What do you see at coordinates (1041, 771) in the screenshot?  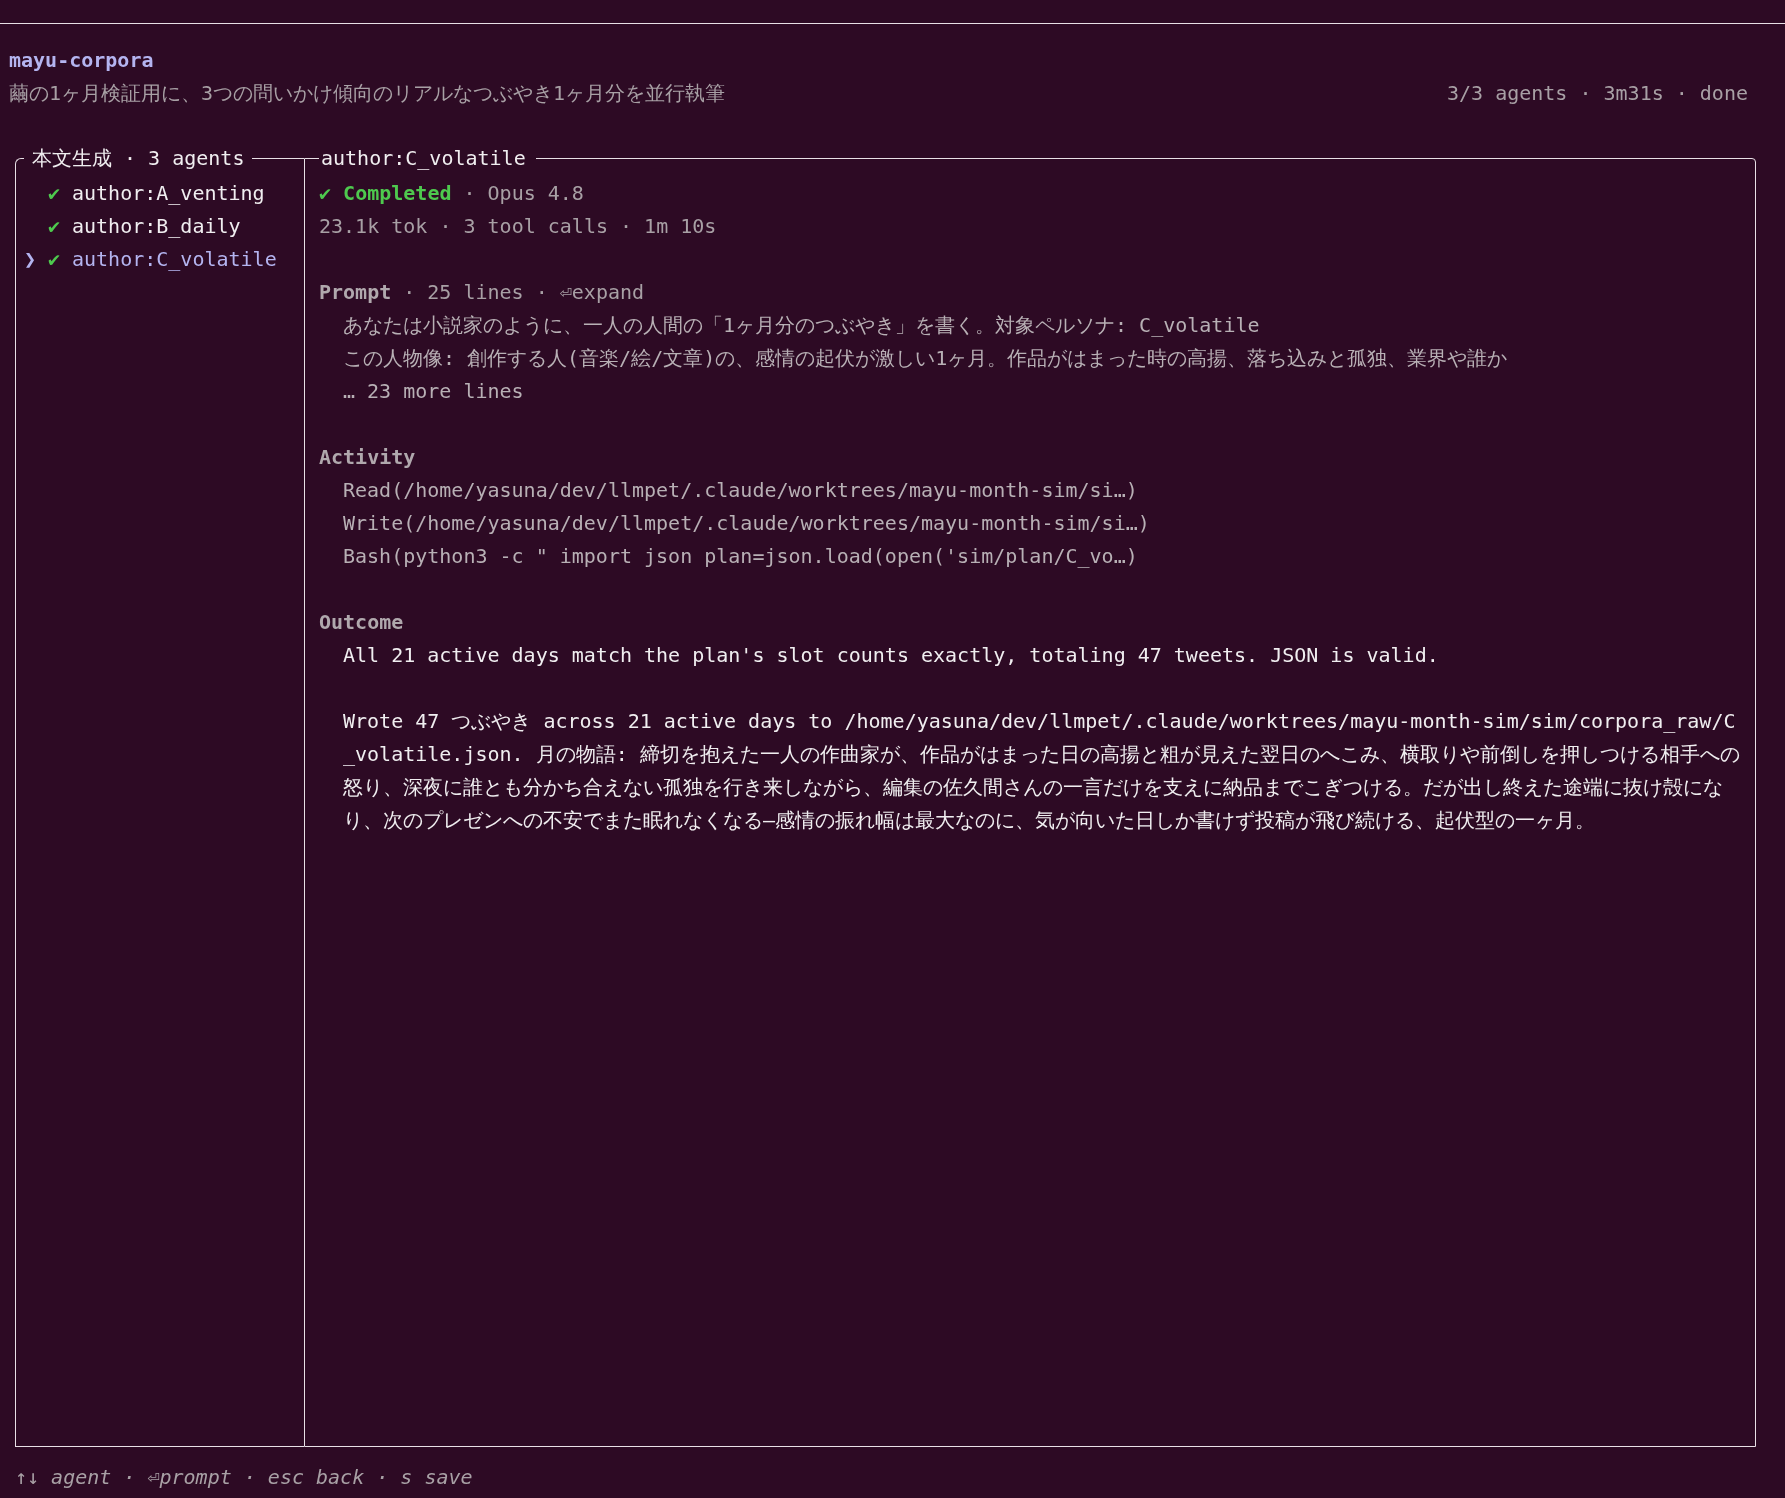 I see `outcome-text: Wrote 47 つぶやき across 21 active days to /home/yasuna/dev/llmpet/.claude/worktrees/mayu-month-sim/sim/corpora_raw/C_volatile.json. 月の物語: 締切を抱えた一人の作曲家が、作品がはまった日の高揚と粗が見えた翌日のへこみ、横取りや前倒しを押しつける相手への怒り、深夜に誰とも分かち合えない孤独を行き来しながら、編集の佐久間さんの一言だけを支えに納品までこぎつける。だが出し終えた途端に抜け殻になり、次のプレゼンへの不安でまた眠れなくなる—感情の振れ幅は最大なのに、気が向いた日しか書けず投稿が飛び続ける、起伏型の一ヶ月。` at bounding box center [1041, 771].